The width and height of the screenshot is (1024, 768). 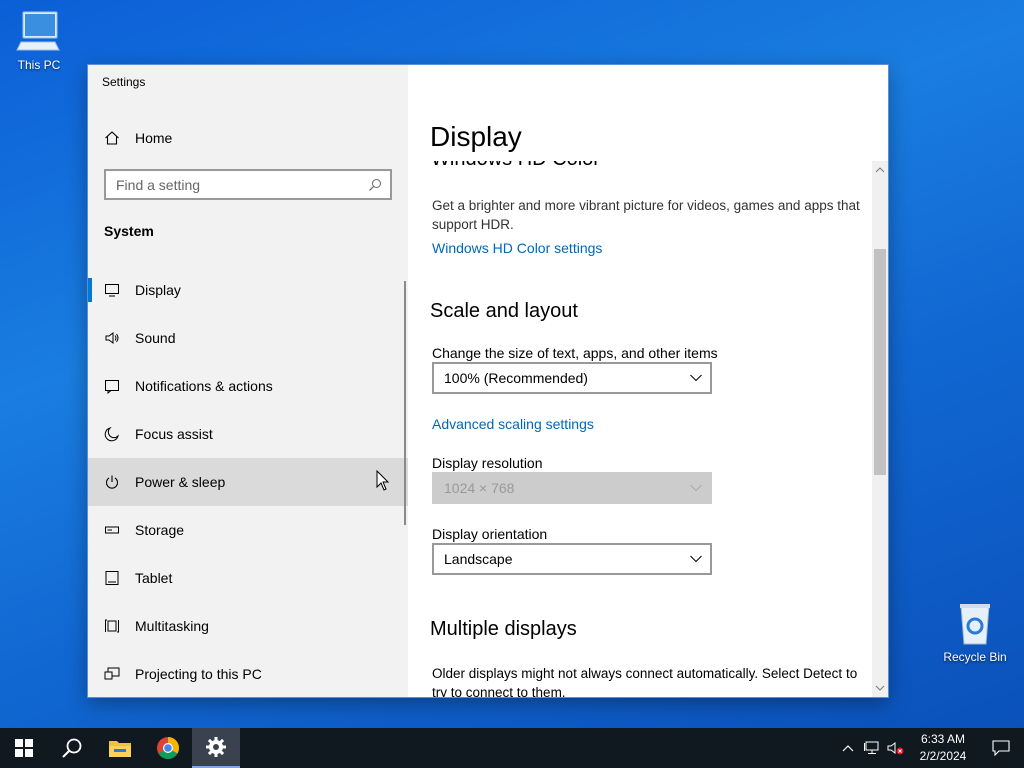 What do you see at coordinates (248, 434) in the screenshot?
I see `sidebar-item-focus-assist: Focus assist` at bounding box center [248, 434].